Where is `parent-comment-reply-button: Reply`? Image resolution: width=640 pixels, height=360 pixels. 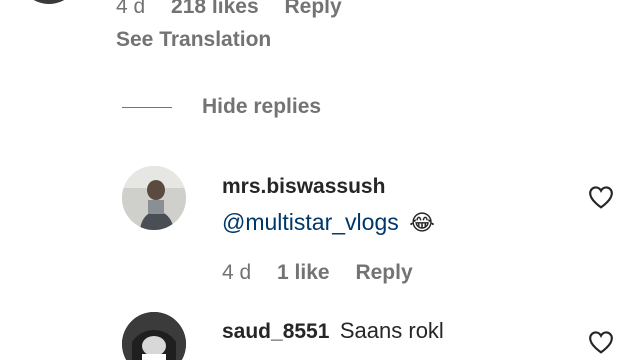
parent-comment-reply-button: Reply is located at coordinates (312, 9).